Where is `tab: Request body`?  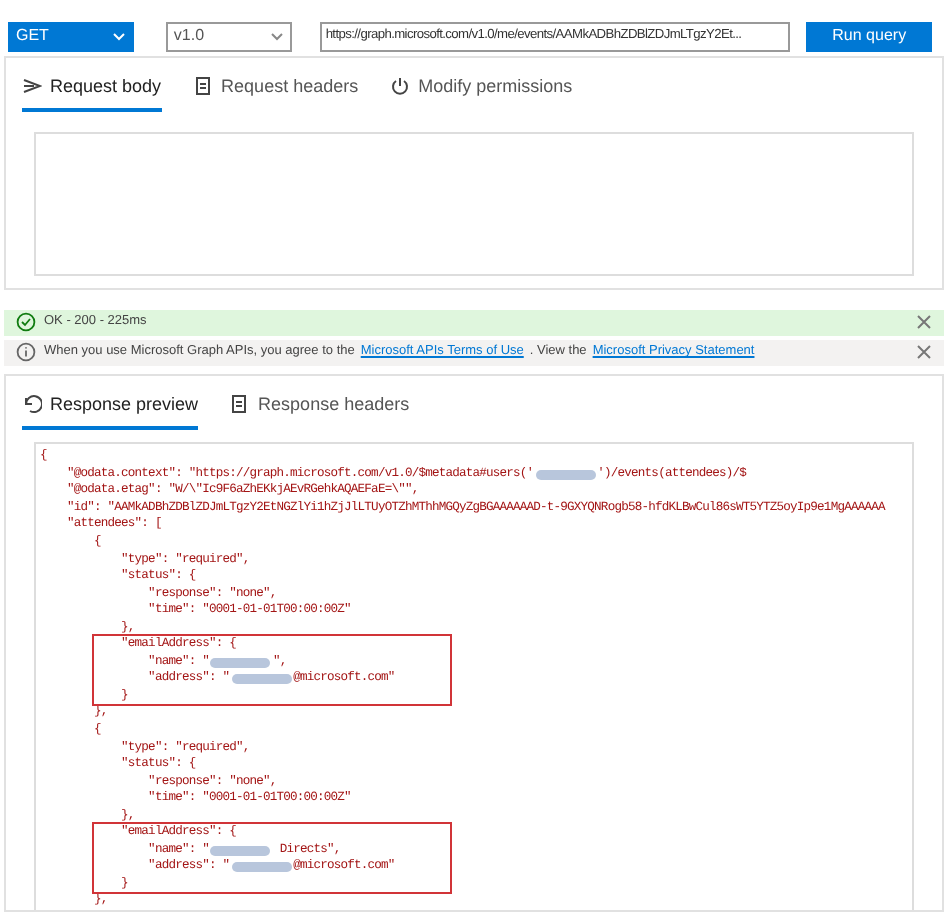 tab: Request body is located at coordinates (92, 93).